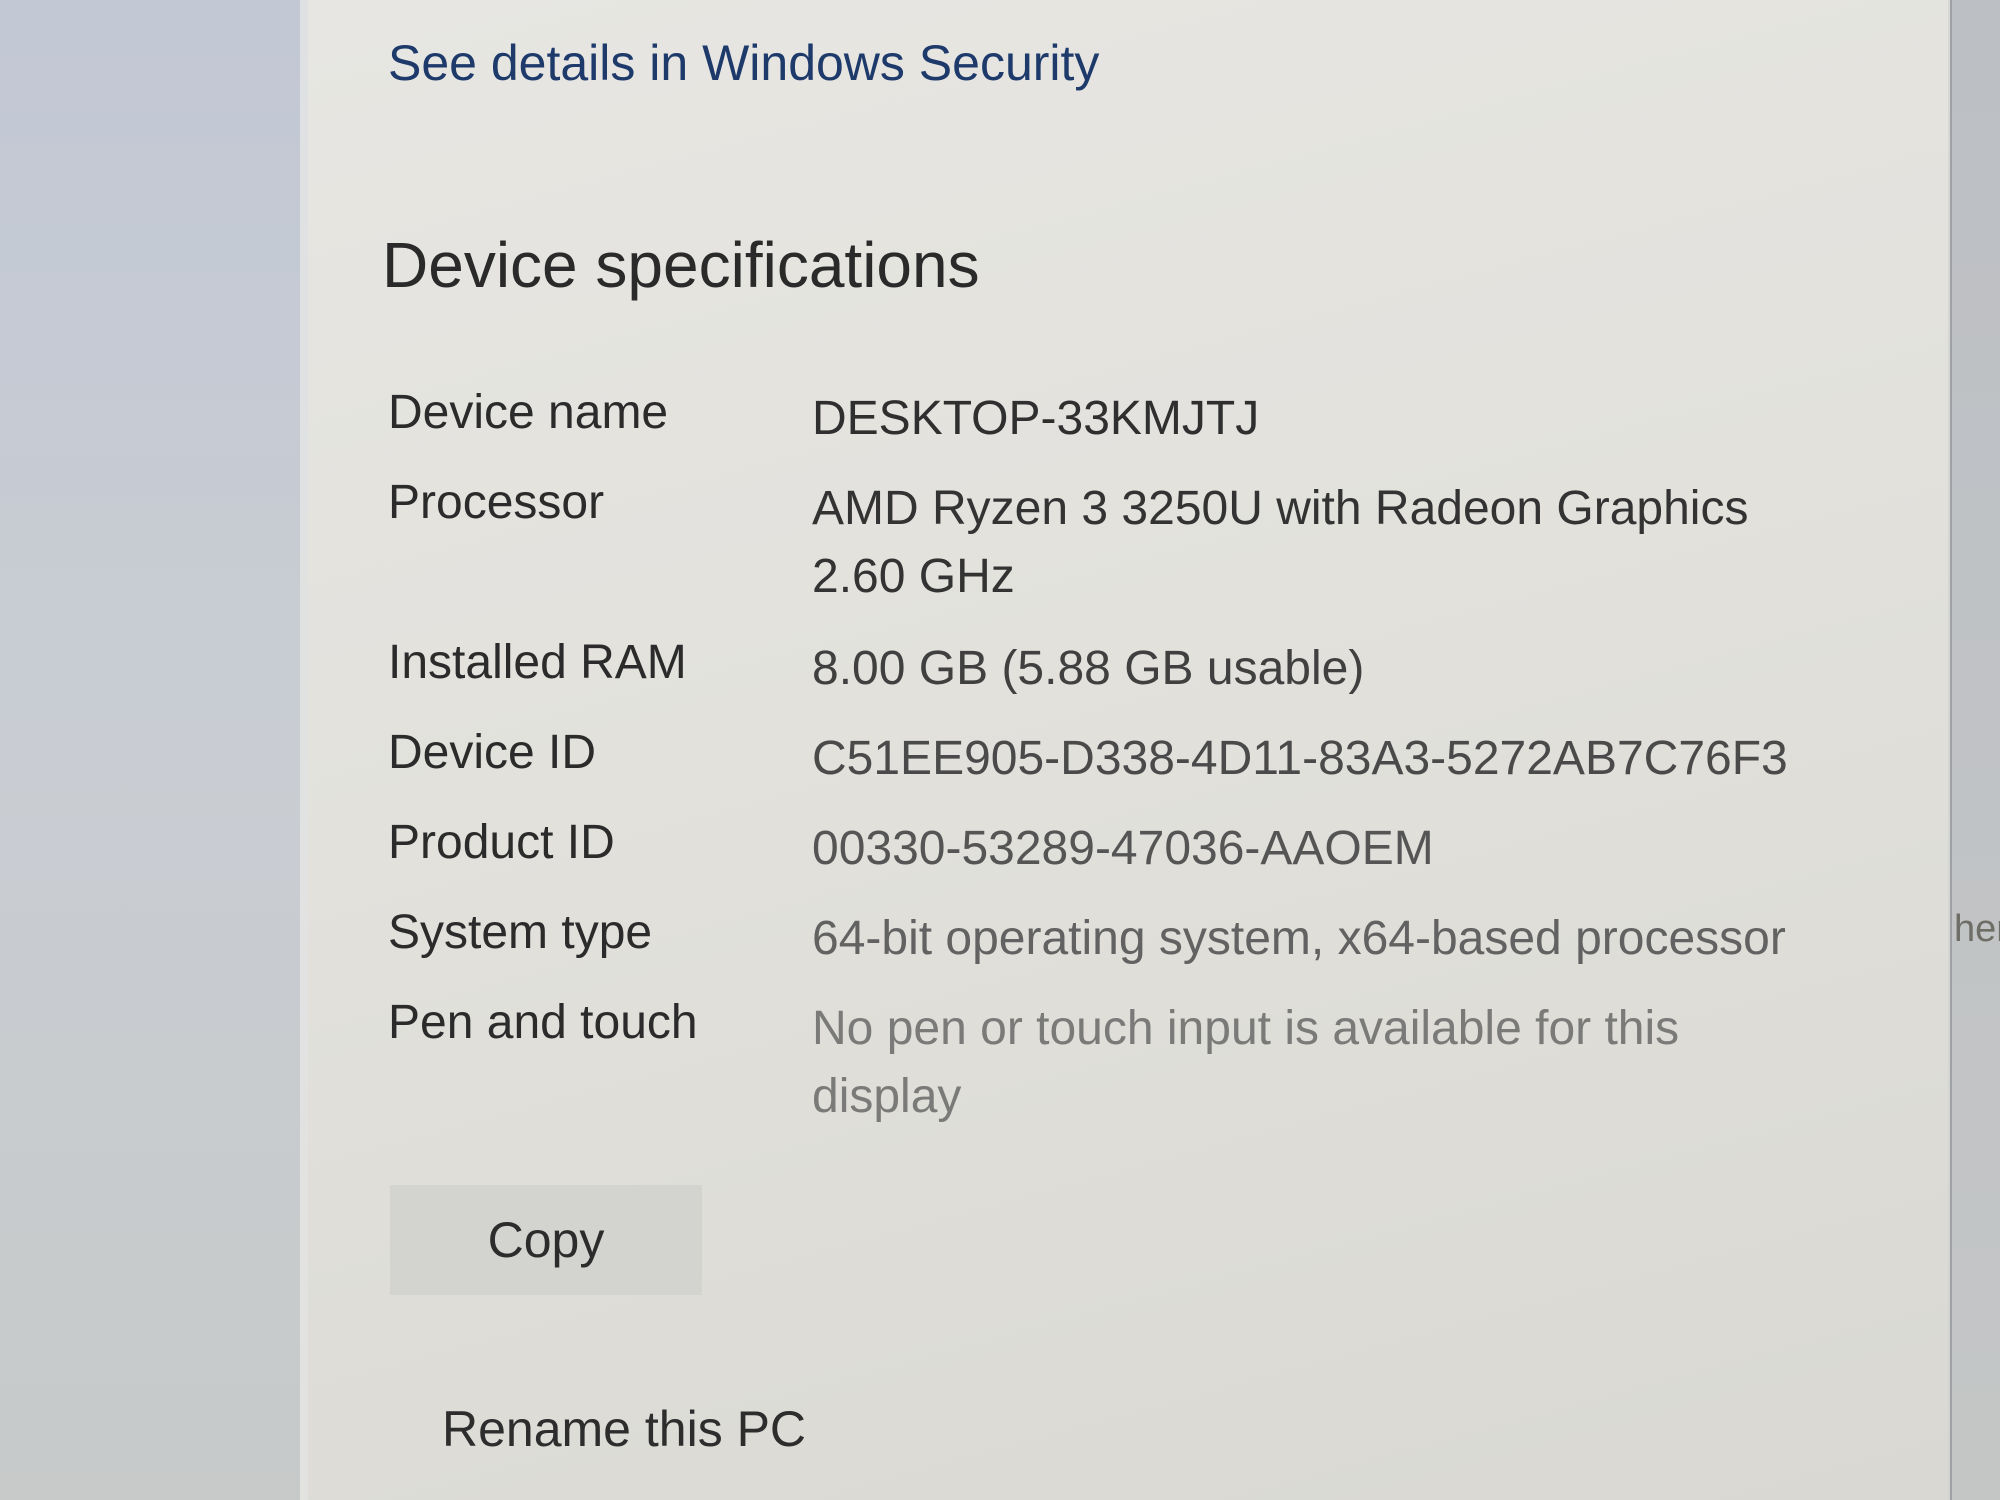 This screenshot has height=1500, width=2000. What do you see at coordinates (496, 502) in the screenshot?
I see `spec-label-processor: Processor` at bounding box center [496, 502].